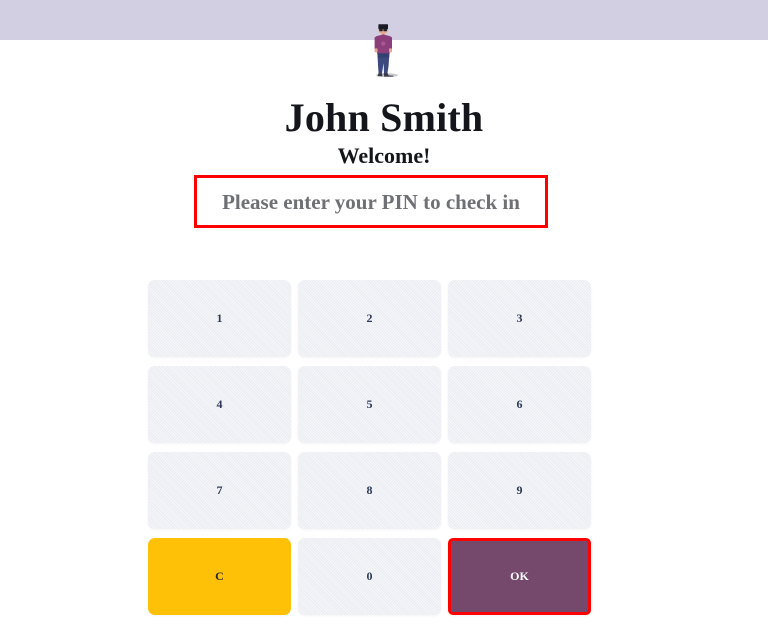 The height and width of the screenshot is (637, 768). Describe the element at coordinates (519, 318) in the screenshot. I see `keypad-key-3: 3` at that location.